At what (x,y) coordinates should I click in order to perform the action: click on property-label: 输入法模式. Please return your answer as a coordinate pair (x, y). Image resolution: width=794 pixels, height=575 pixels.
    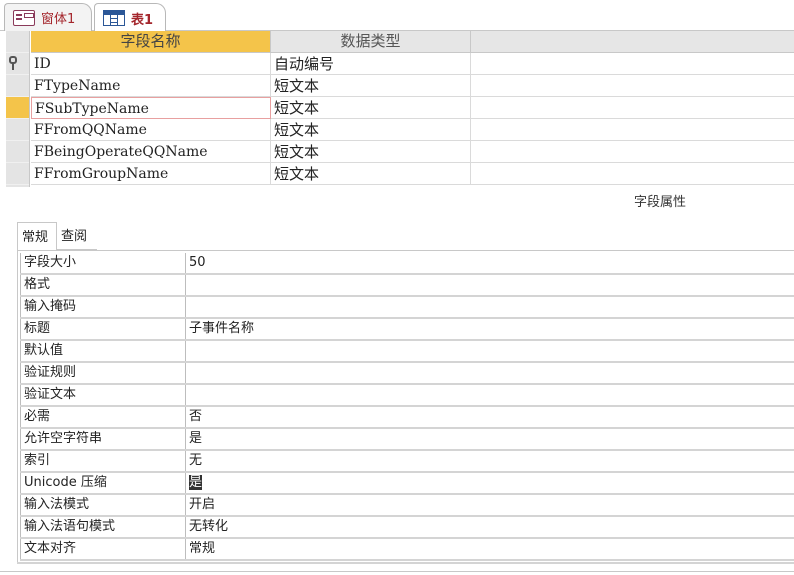
    Looking at the image, I should click on (103, 505).